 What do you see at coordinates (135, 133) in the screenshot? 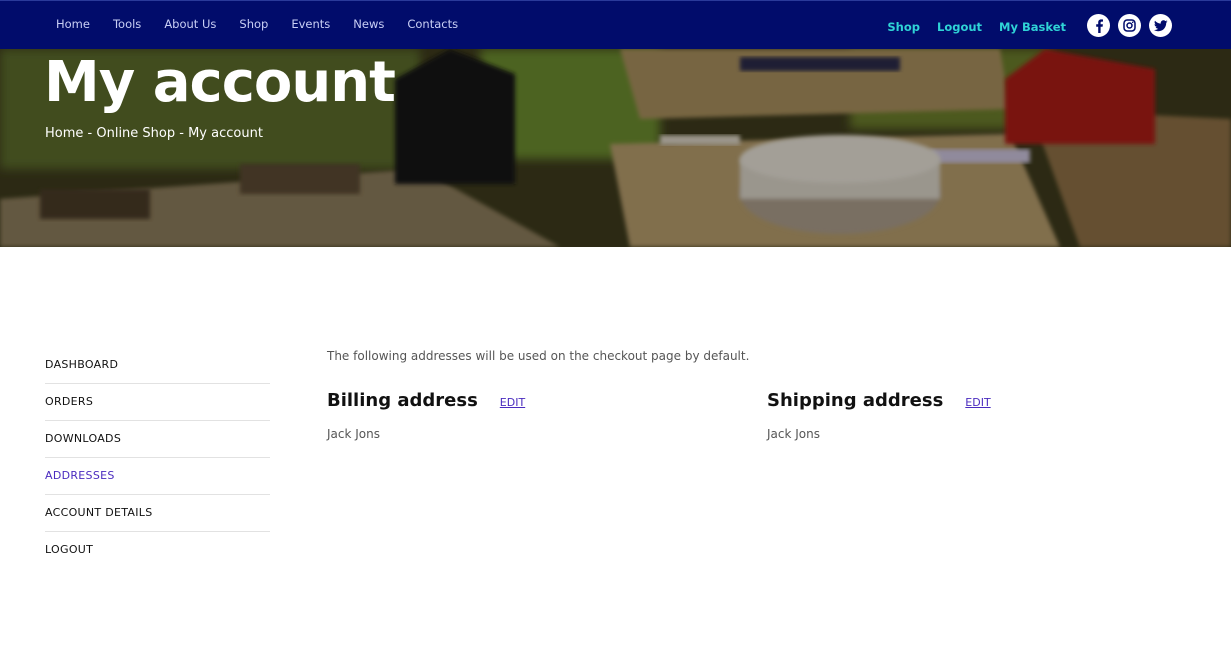
I see `breadcrumb-online-shop: Online Shop` at bounding box center [135, 133].